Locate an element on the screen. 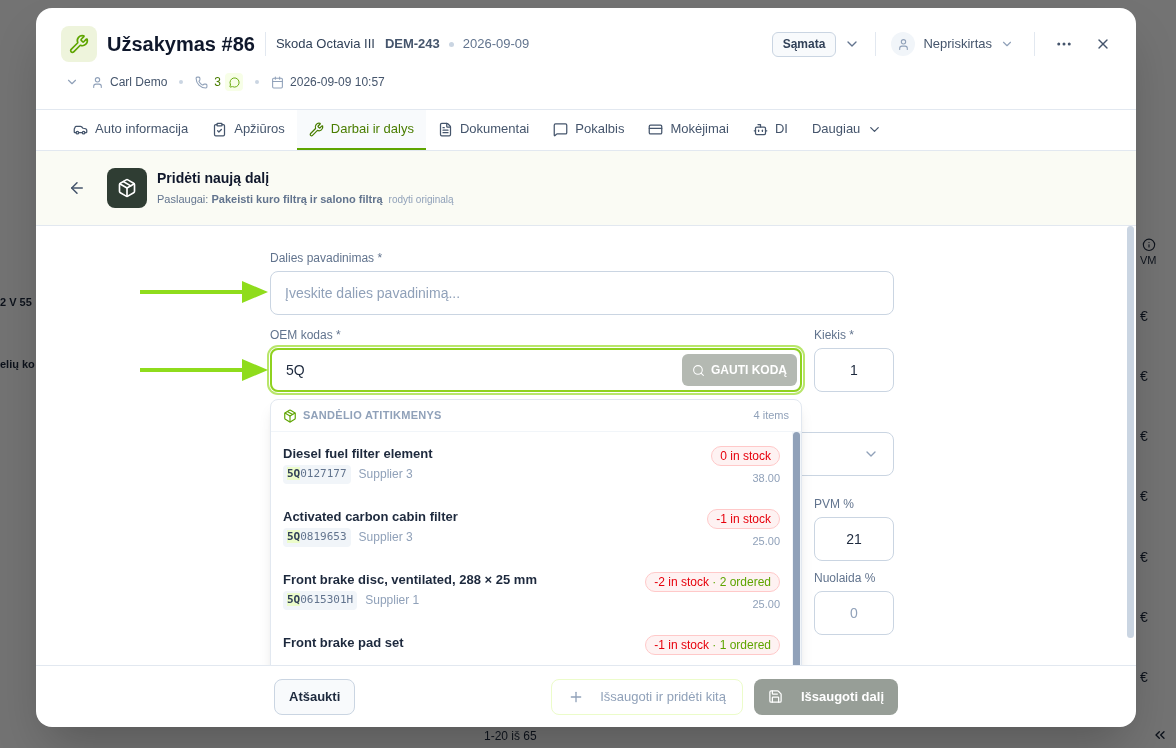 Image resolution: width=1176 pixels, height=748 pixels. order-title: Užsakymas #86 is located at coordinates (181, 44).